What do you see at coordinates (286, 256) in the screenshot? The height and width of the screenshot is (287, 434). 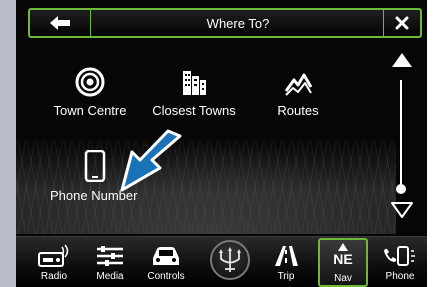 I see `trip-icon` at bounding box center [286, 256].